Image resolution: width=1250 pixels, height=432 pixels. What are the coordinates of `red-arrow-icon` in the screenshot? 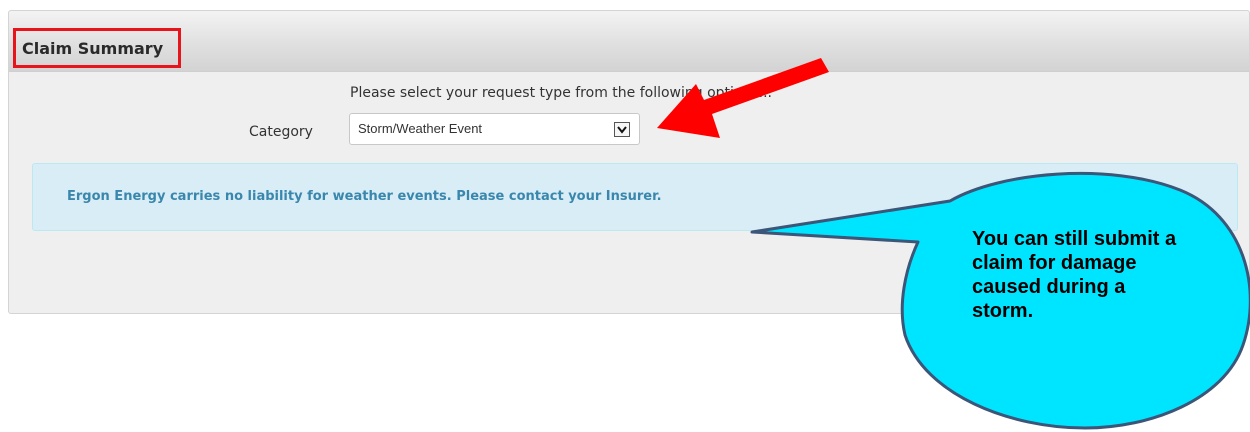 It's located at (743, 98).